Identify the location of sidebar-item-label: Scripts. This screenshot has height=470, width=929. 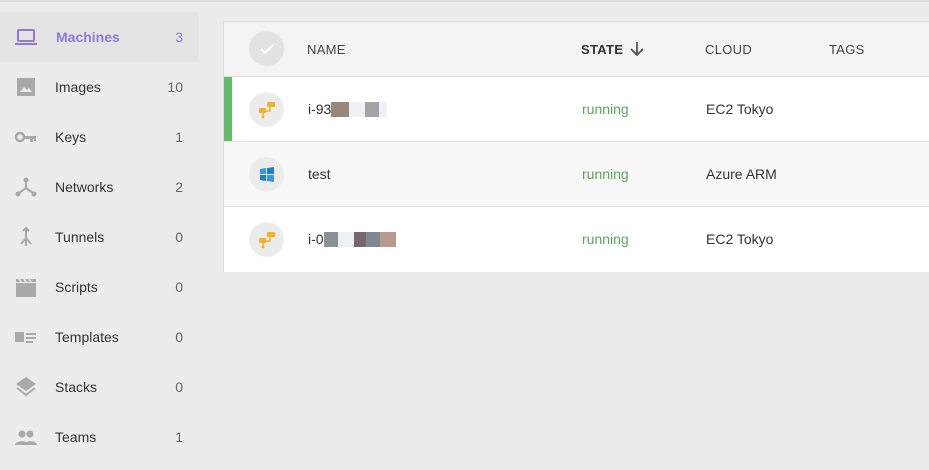
(76, 287).